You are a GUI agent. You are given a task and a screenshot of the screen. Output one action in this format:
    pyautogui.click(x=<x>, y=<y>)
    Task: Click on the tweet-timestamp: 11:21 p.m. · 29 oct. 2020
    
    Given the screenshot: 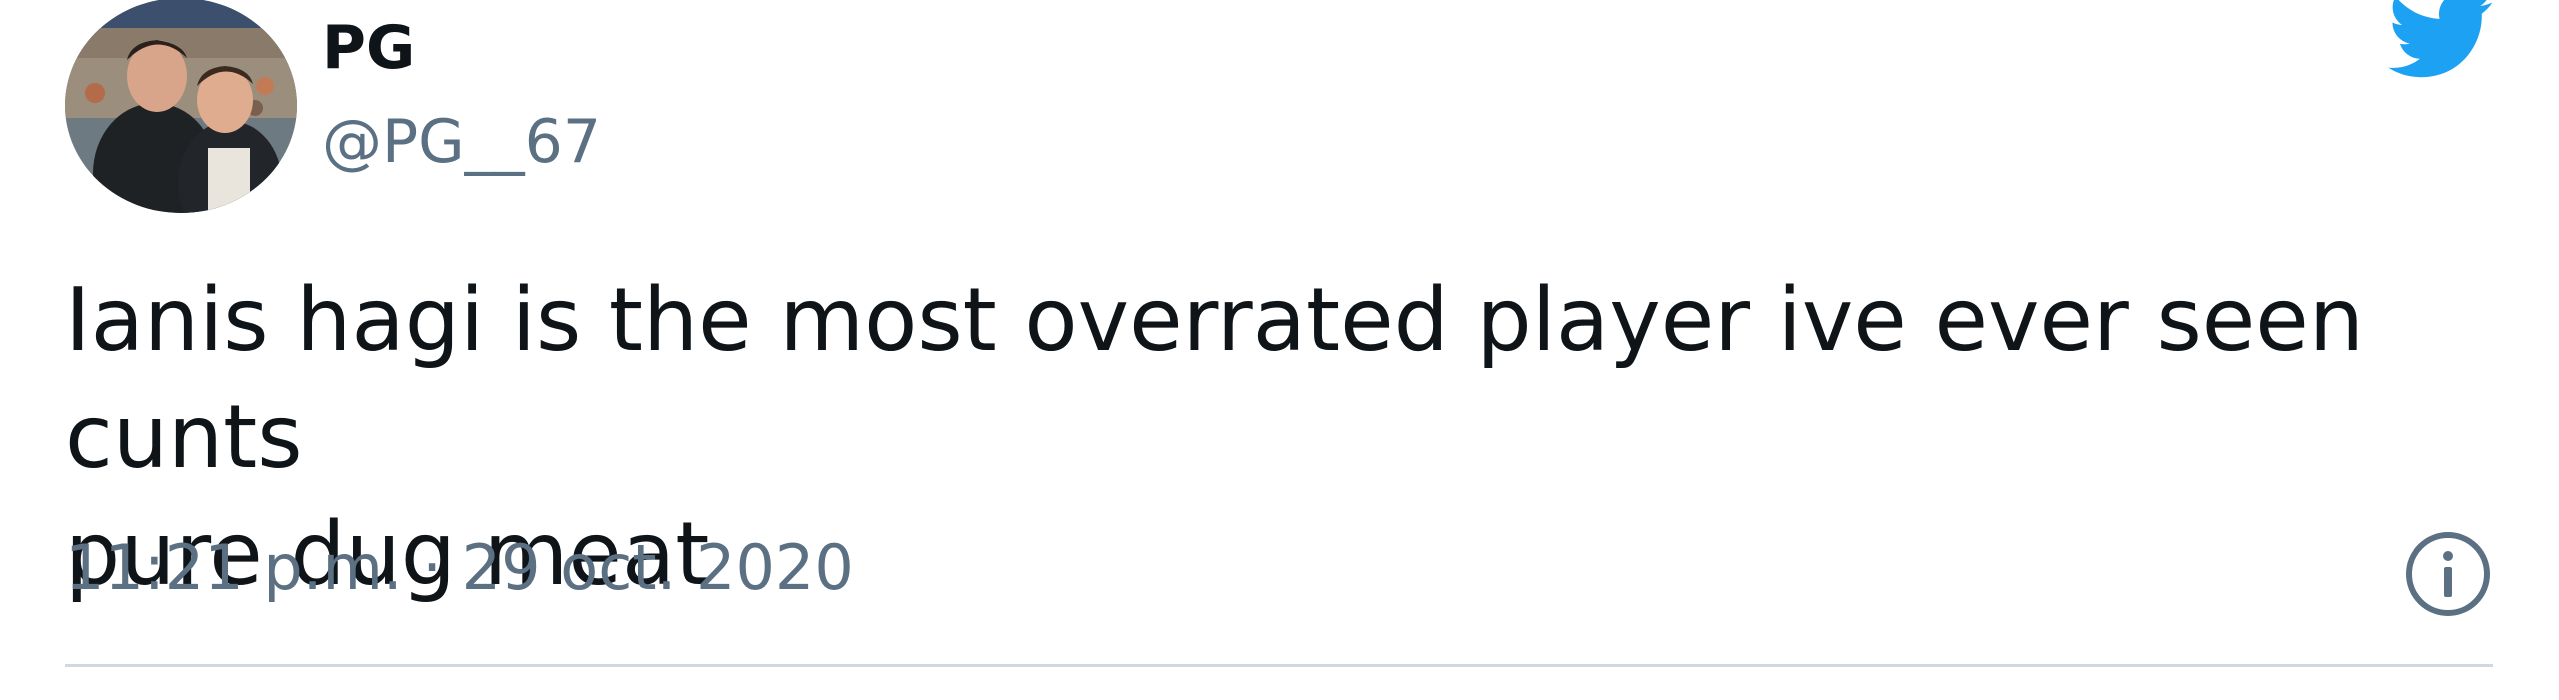 What is the action you would take?
    pyautogui.click(x=459, y=568)
    